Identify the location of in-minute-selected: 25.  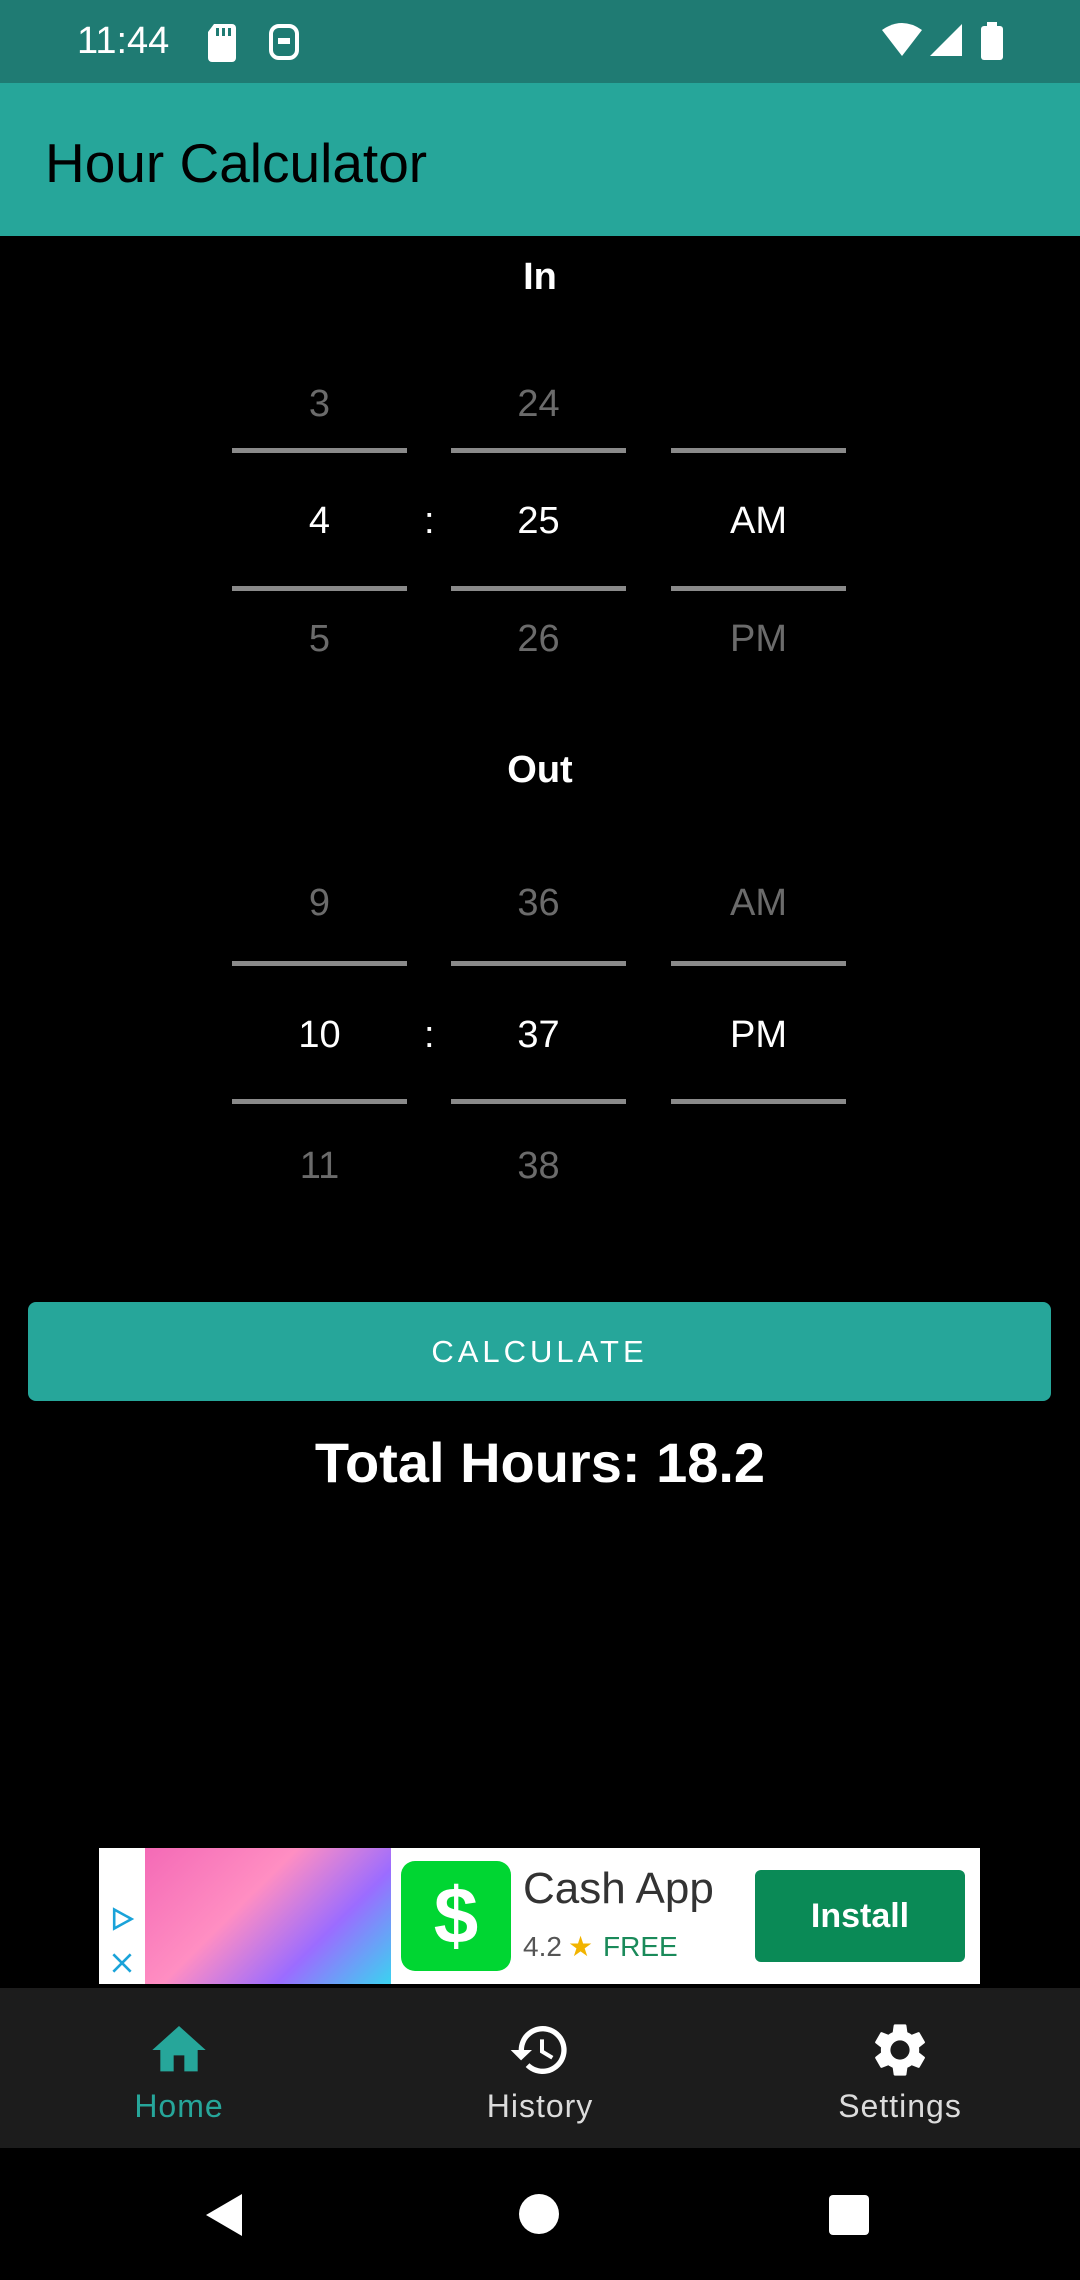
(538, 521).